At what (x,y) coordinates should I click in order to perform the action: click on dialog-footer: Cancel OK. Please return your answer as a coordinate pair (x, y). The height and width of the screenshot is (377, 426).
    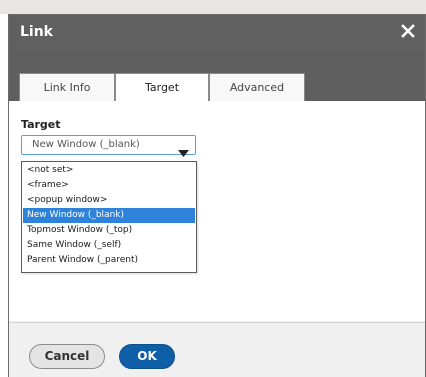
    Looking at the image, I should click on (217, 349).